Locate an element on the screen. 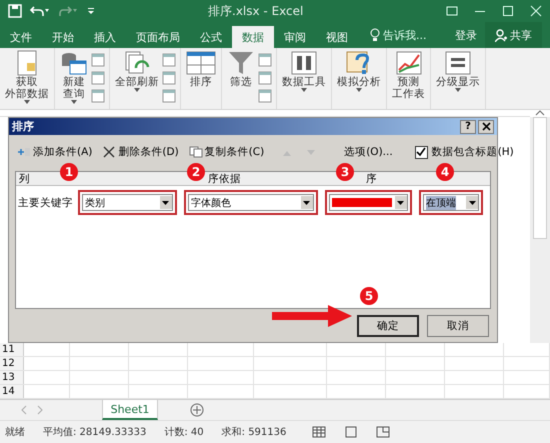 The width and height of the screenshot is (550, 443). normal-view-icon is located at coordinates (319, 432).